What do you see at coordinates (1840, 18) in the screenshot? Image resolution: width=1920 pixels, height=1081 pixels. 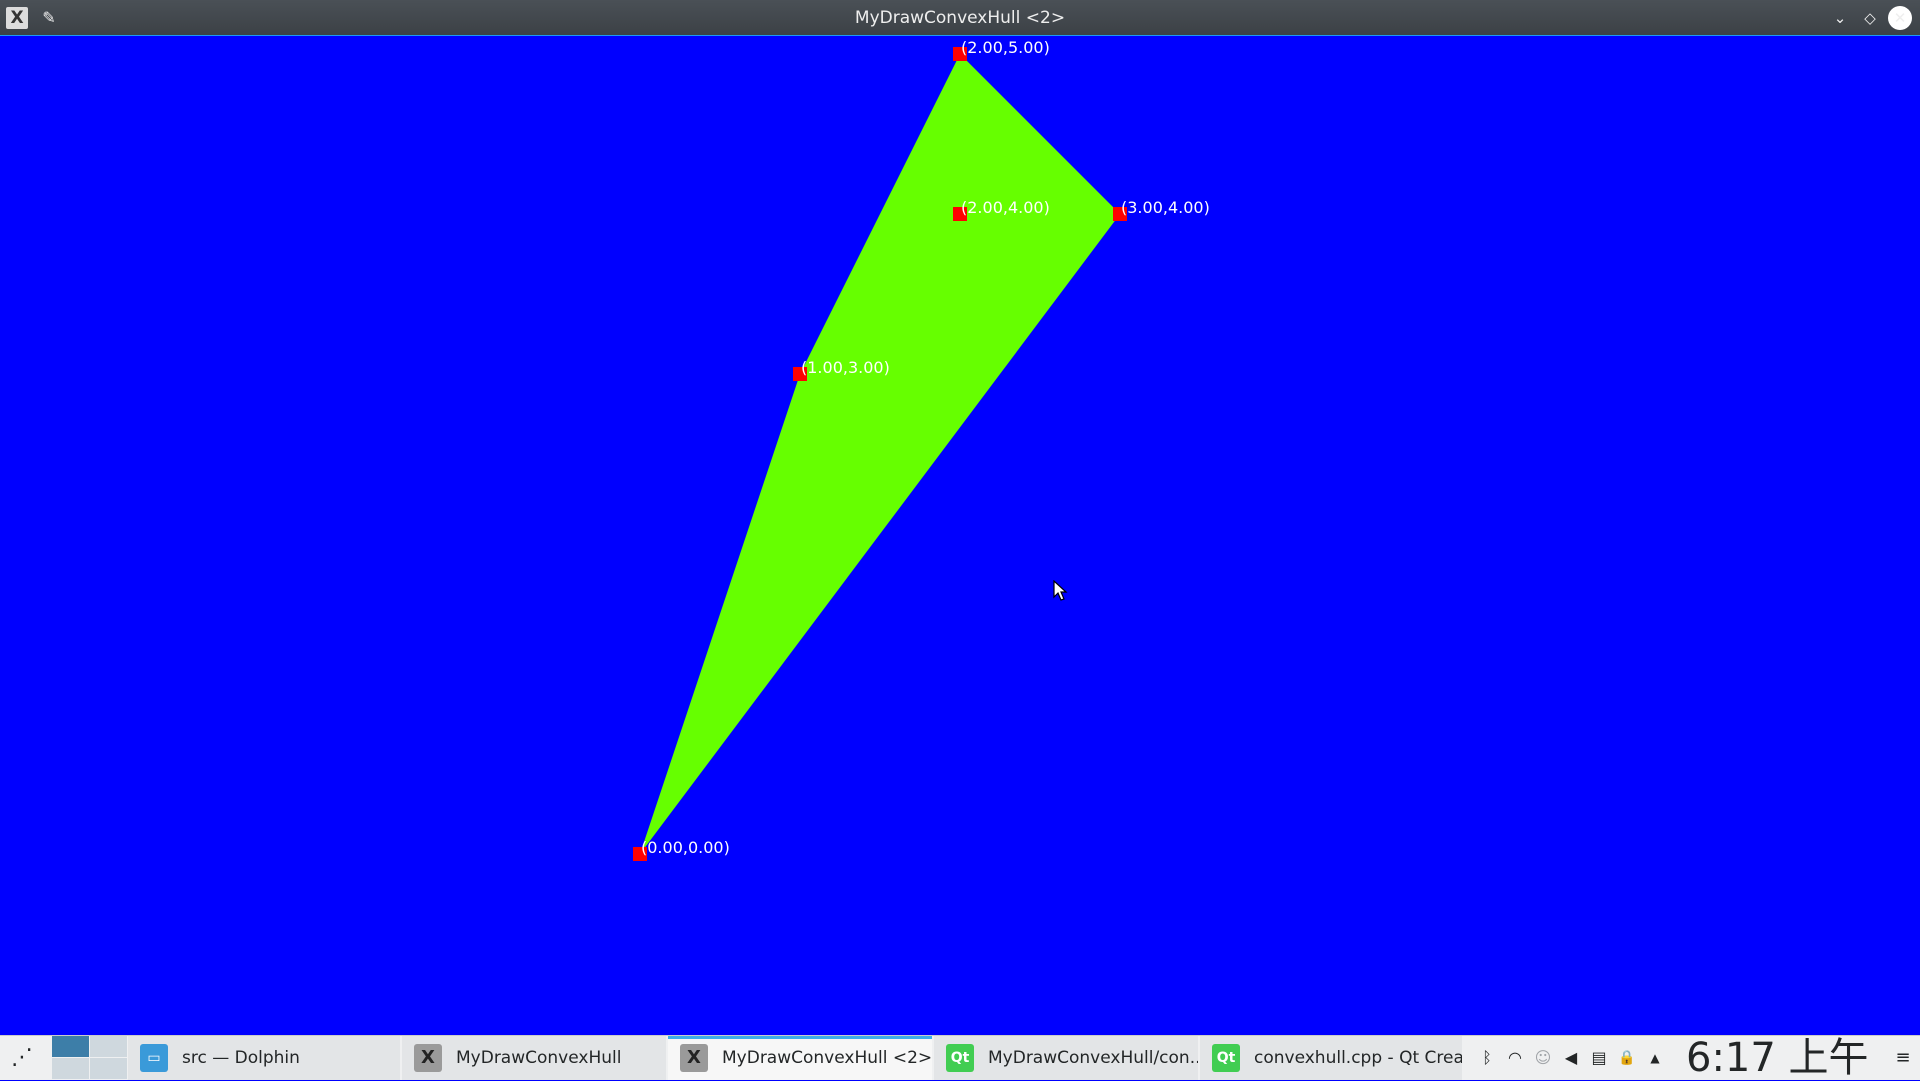 I see `minimize-button: ⌄` at bounding box center [1840, 18].